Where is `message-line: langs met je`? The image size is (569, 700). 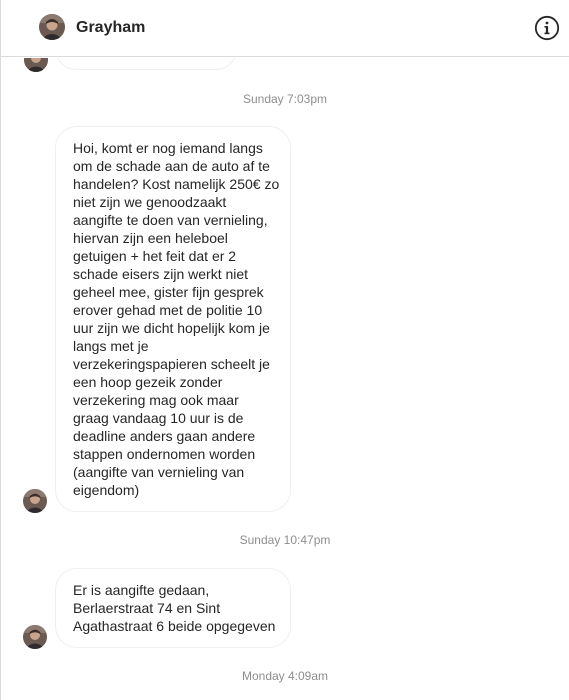
message-line: langs met je is located at coordinates (111, 346).